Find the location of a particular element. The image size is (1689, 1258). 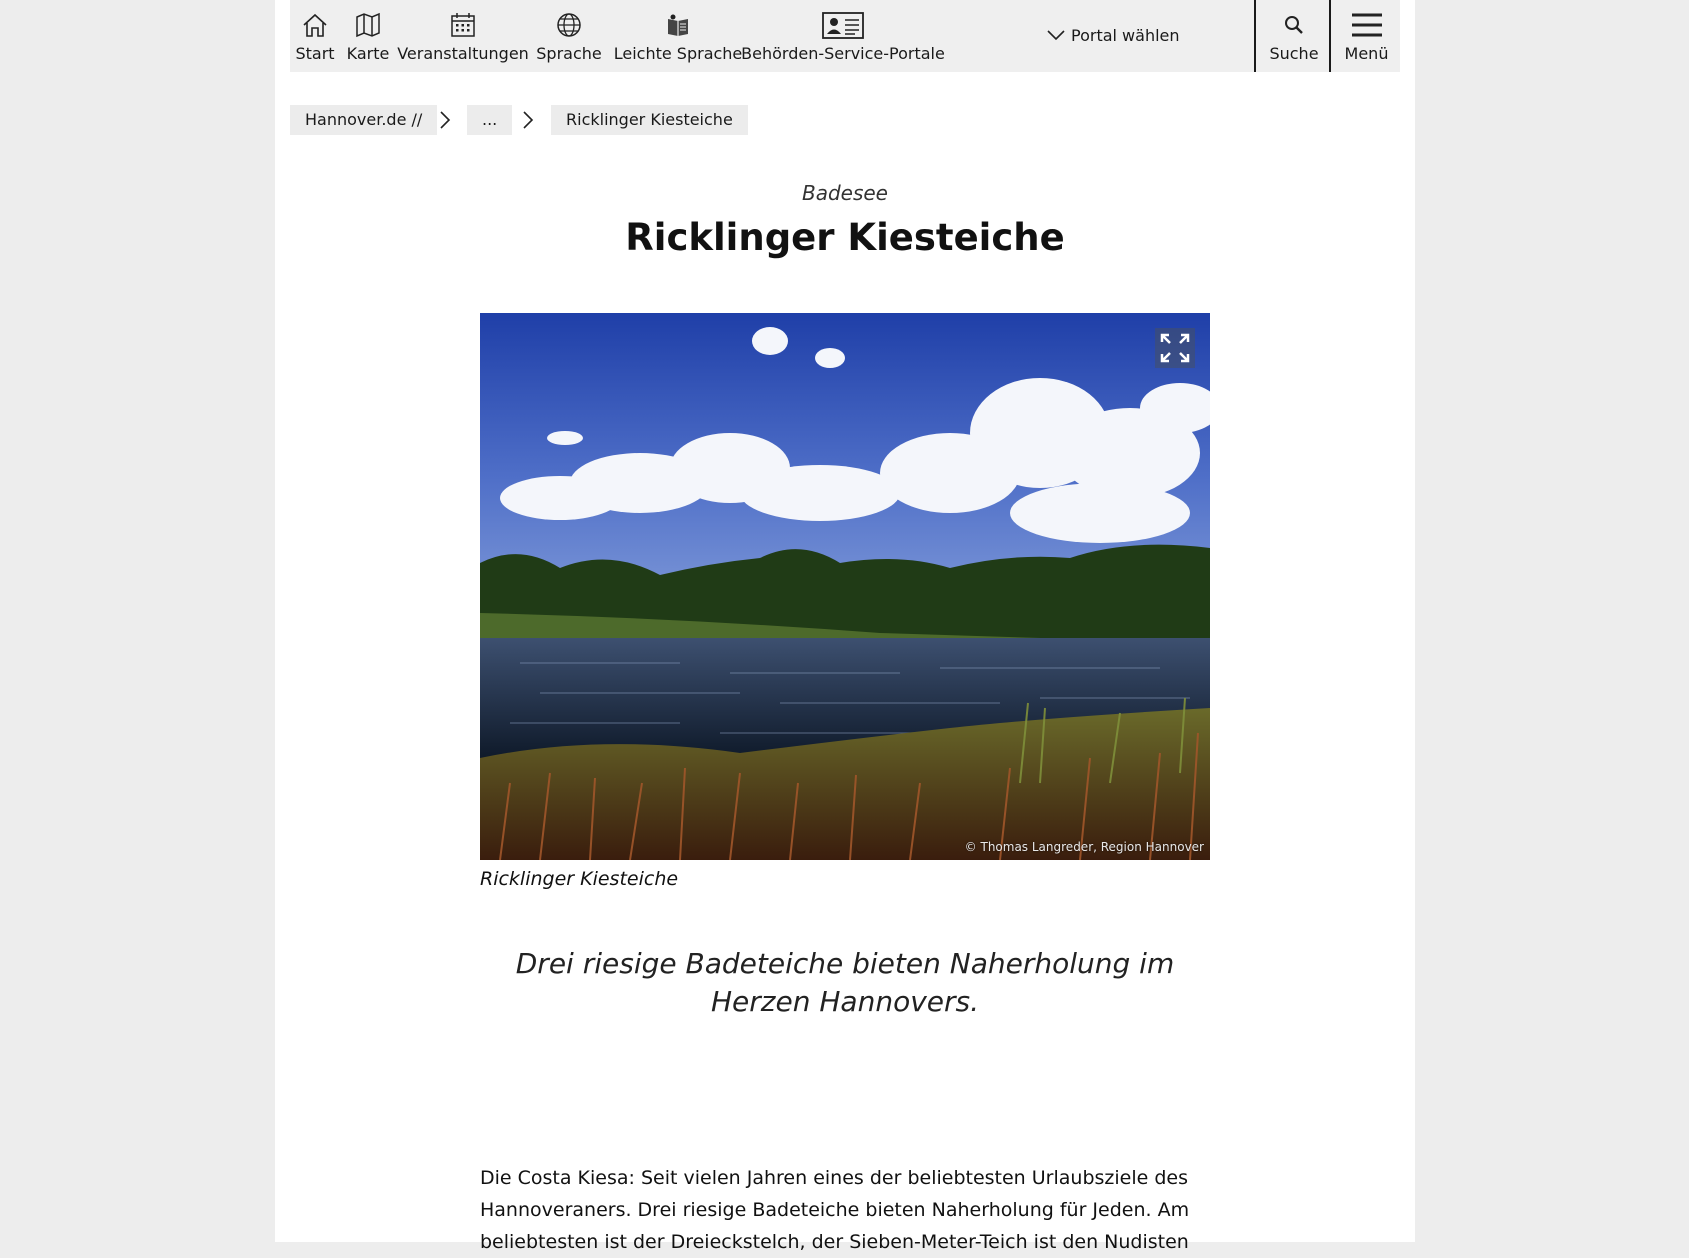

page-title: Ricklinger Kiesteiche is located at coordinates (845, 237).